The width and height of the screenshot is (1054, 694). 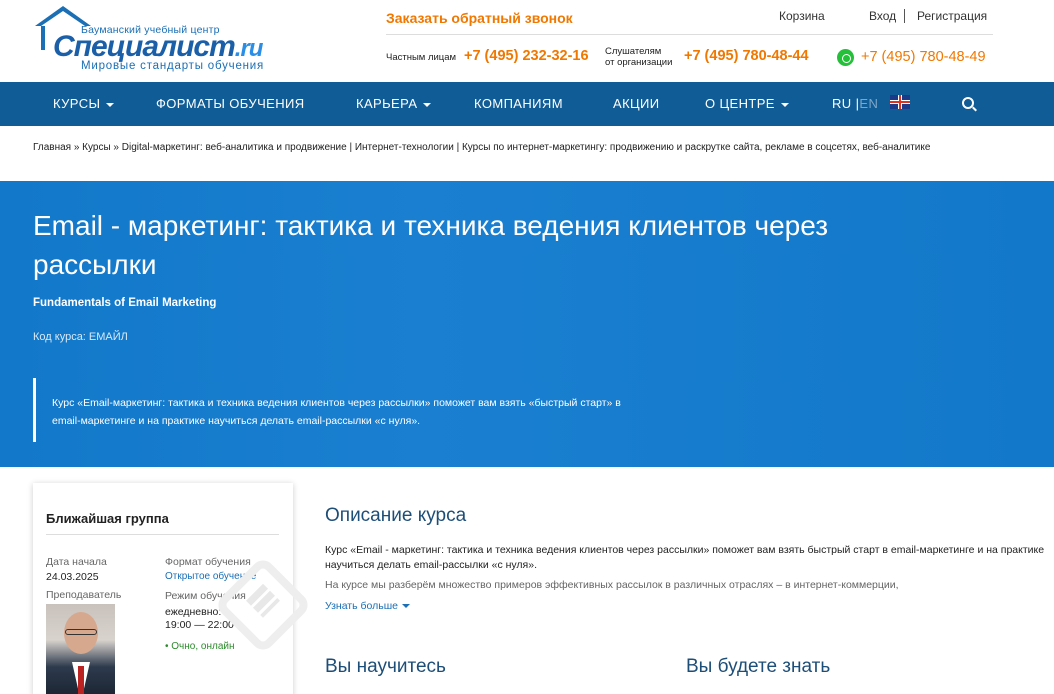 I want to click on uk-flag-icon, so click(x=900, y=102).